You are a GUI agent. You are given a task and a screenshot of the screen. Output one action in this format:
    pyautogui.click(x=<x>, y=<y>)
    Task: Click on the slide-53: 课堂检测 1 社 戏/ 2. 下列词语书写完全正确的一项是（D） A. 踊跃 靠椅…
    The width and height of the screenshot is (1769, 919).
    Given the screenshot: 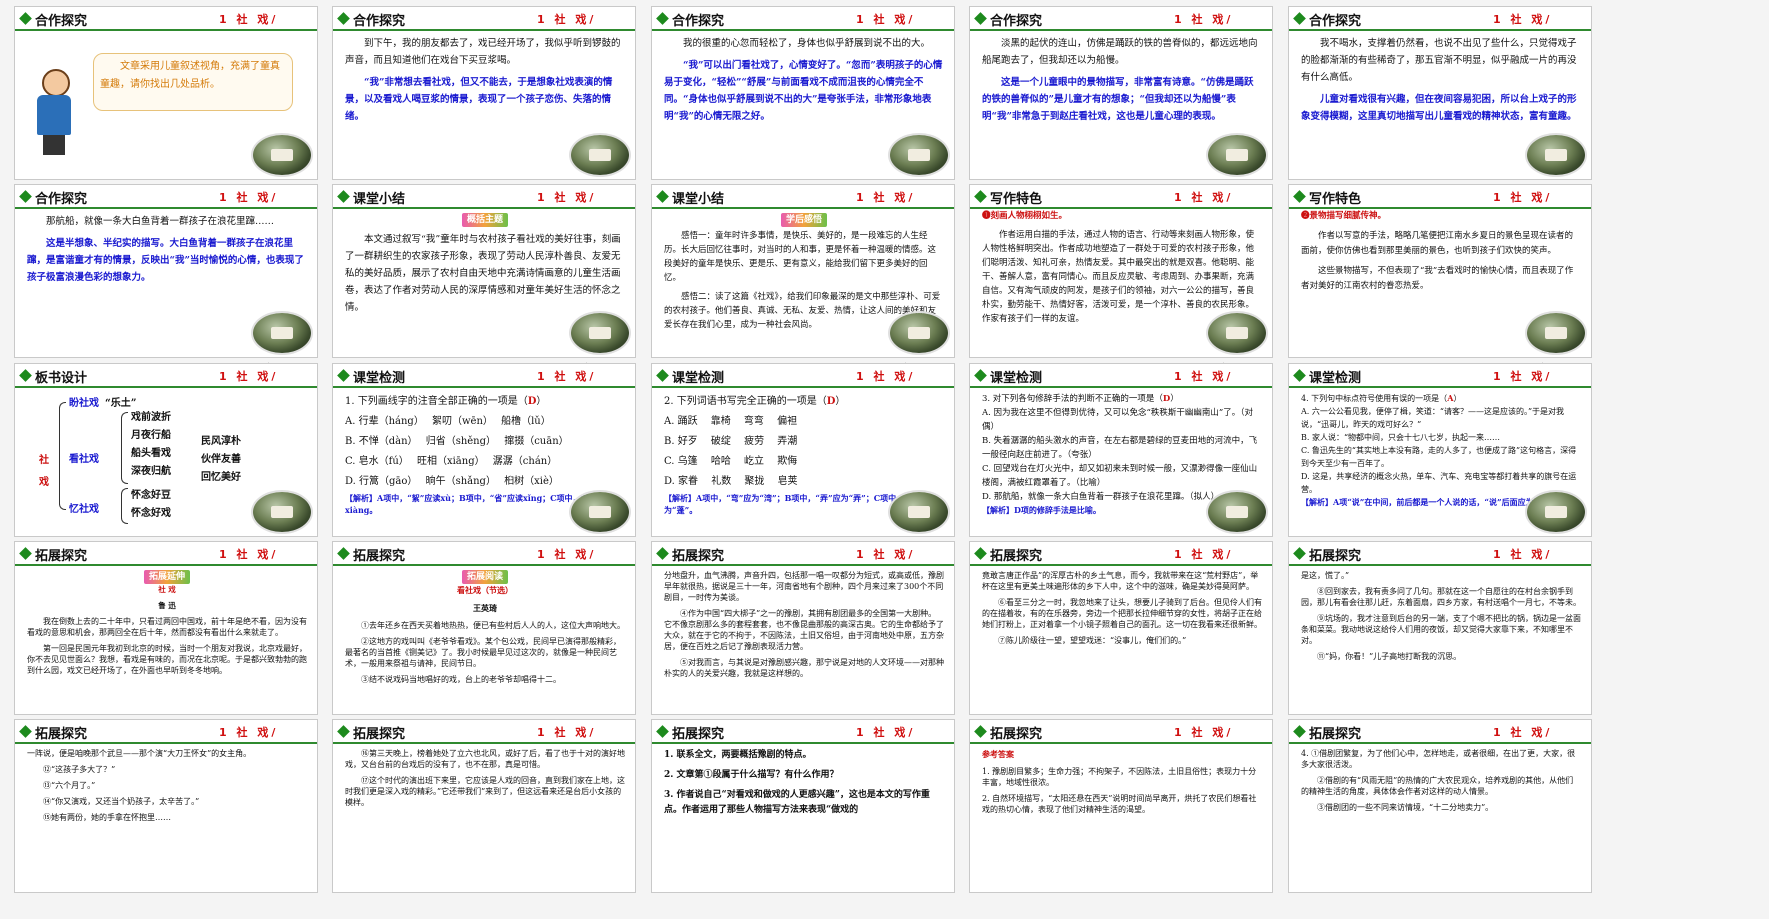 What is the action you would take?
    pyautogui.click(x=803, y=450)
    